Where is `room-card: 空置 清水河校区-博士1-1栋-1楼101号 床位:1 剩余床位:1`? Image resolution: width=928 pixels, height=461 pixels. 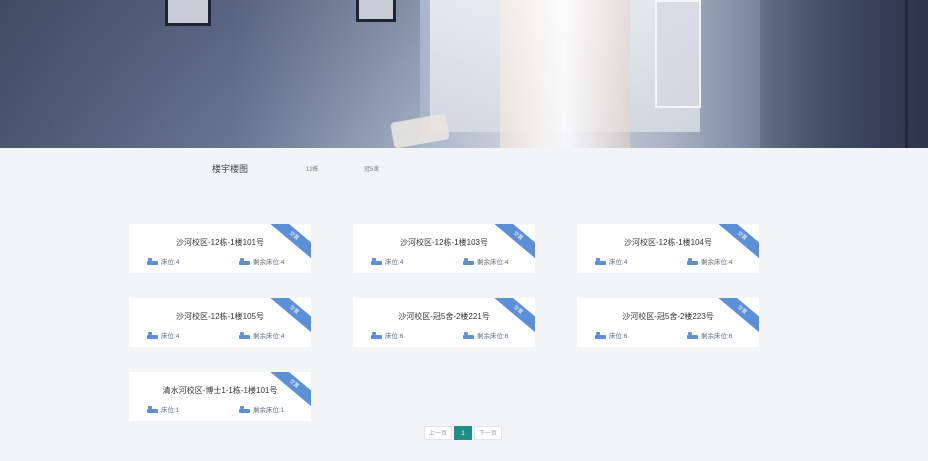 room-card: 空置 清水河校区-博士1-1栋-1楼101号 床位:1 剩余床位:1 is located at coordinates (220, 396).